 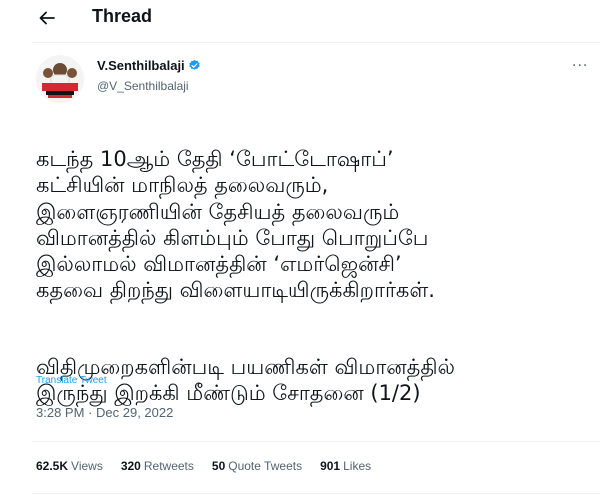 What do you see at coordinates (60, 412) in the screenshot?
I see `tweet-time: 3:28 PM` at bounding box center [60, 412].